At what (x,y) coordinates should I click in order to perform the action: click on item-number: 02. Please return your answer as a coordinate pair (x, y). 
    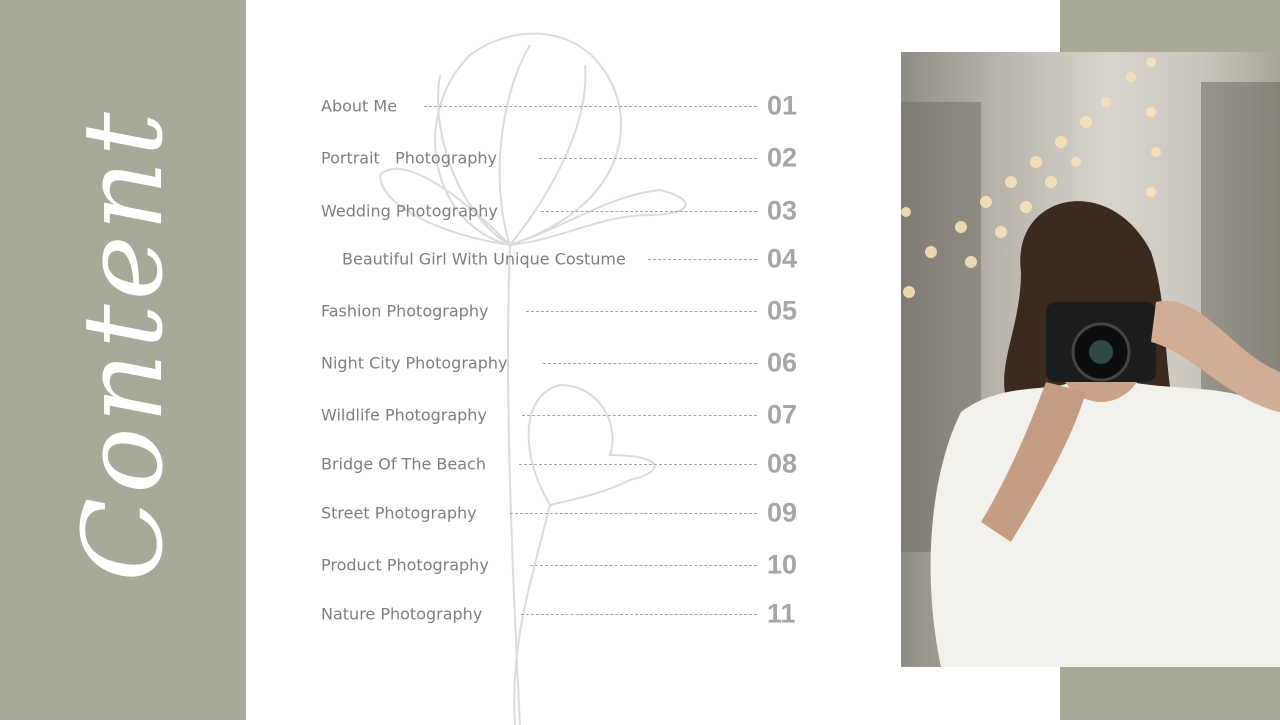
    Looking at the image, I should click on (782, 157).